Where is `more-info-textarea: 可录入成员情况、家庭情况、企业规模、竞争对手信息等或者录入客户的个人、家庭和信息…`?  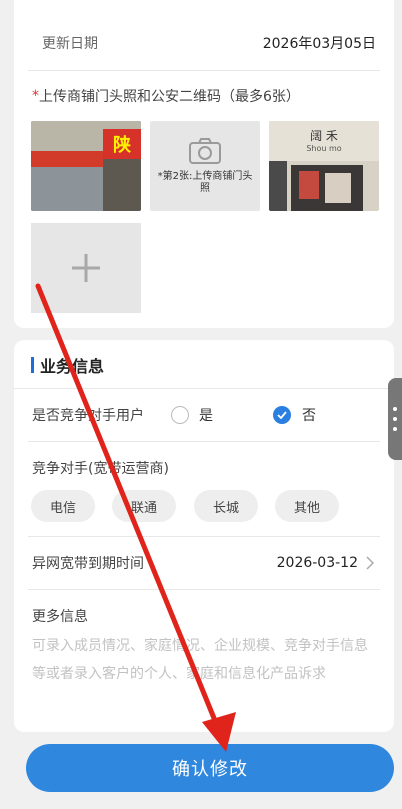
more-info-textarea: 可录入成员情况、家庭情况、企业规模、竞争对手信息等或者录入客户的个人、家庭和信息… is located at coordinates (206, 660).